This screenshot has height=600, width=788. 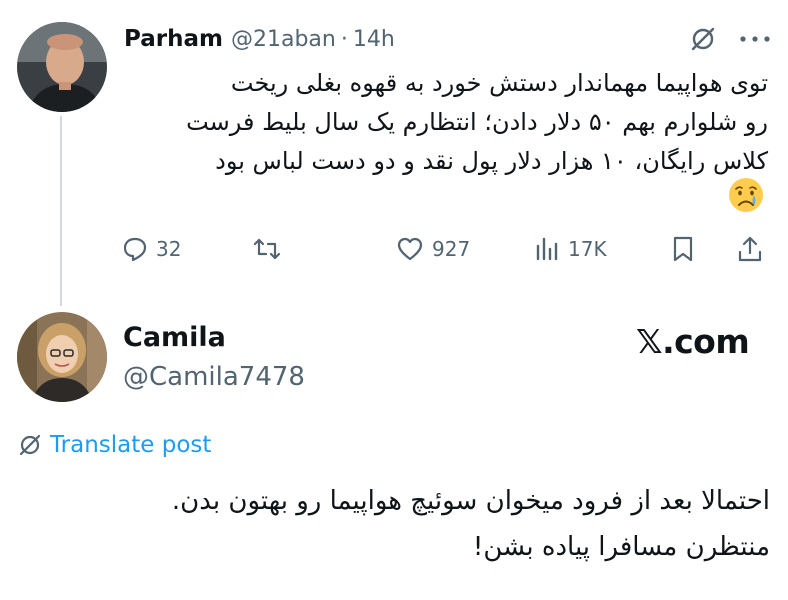 I want to click on grok-icon, so click(x=703, y=39).